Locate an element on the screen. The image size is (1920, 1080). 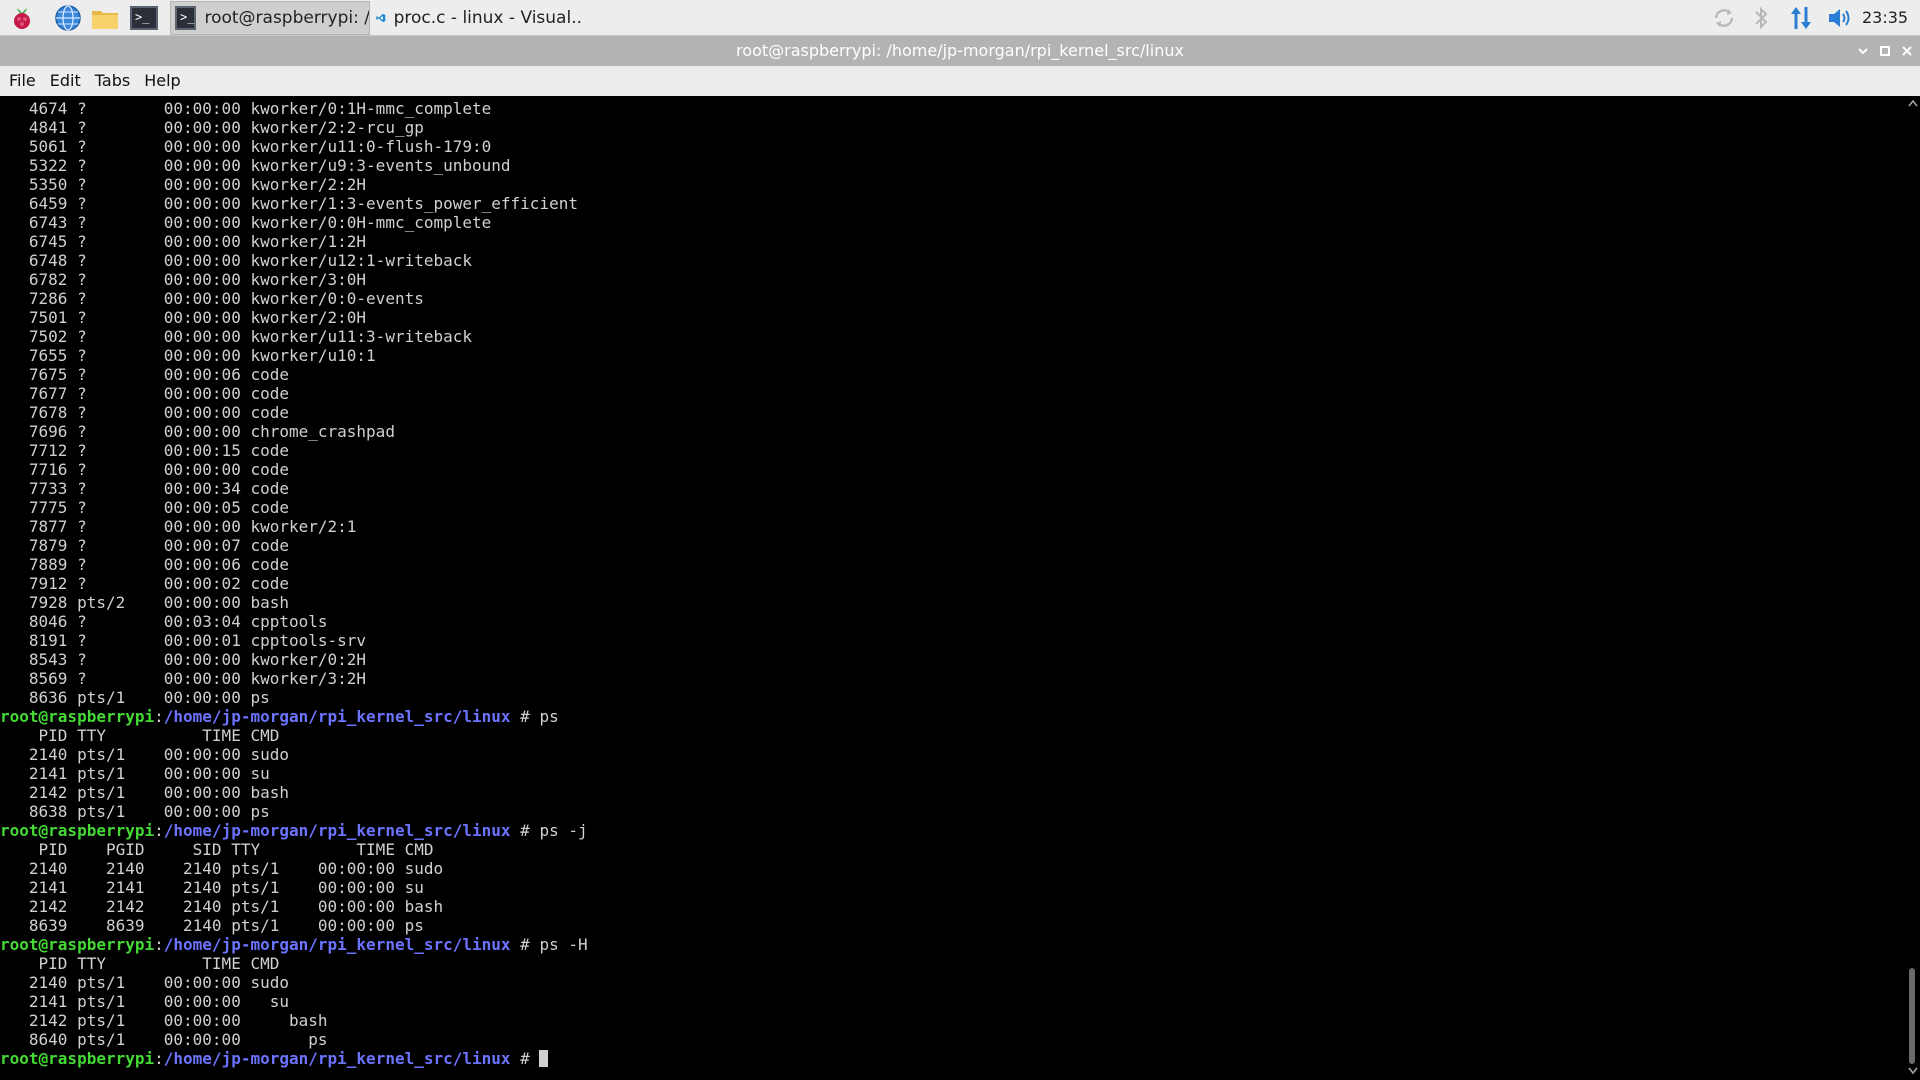
maximize-button is located at coordinates (1885, 51).